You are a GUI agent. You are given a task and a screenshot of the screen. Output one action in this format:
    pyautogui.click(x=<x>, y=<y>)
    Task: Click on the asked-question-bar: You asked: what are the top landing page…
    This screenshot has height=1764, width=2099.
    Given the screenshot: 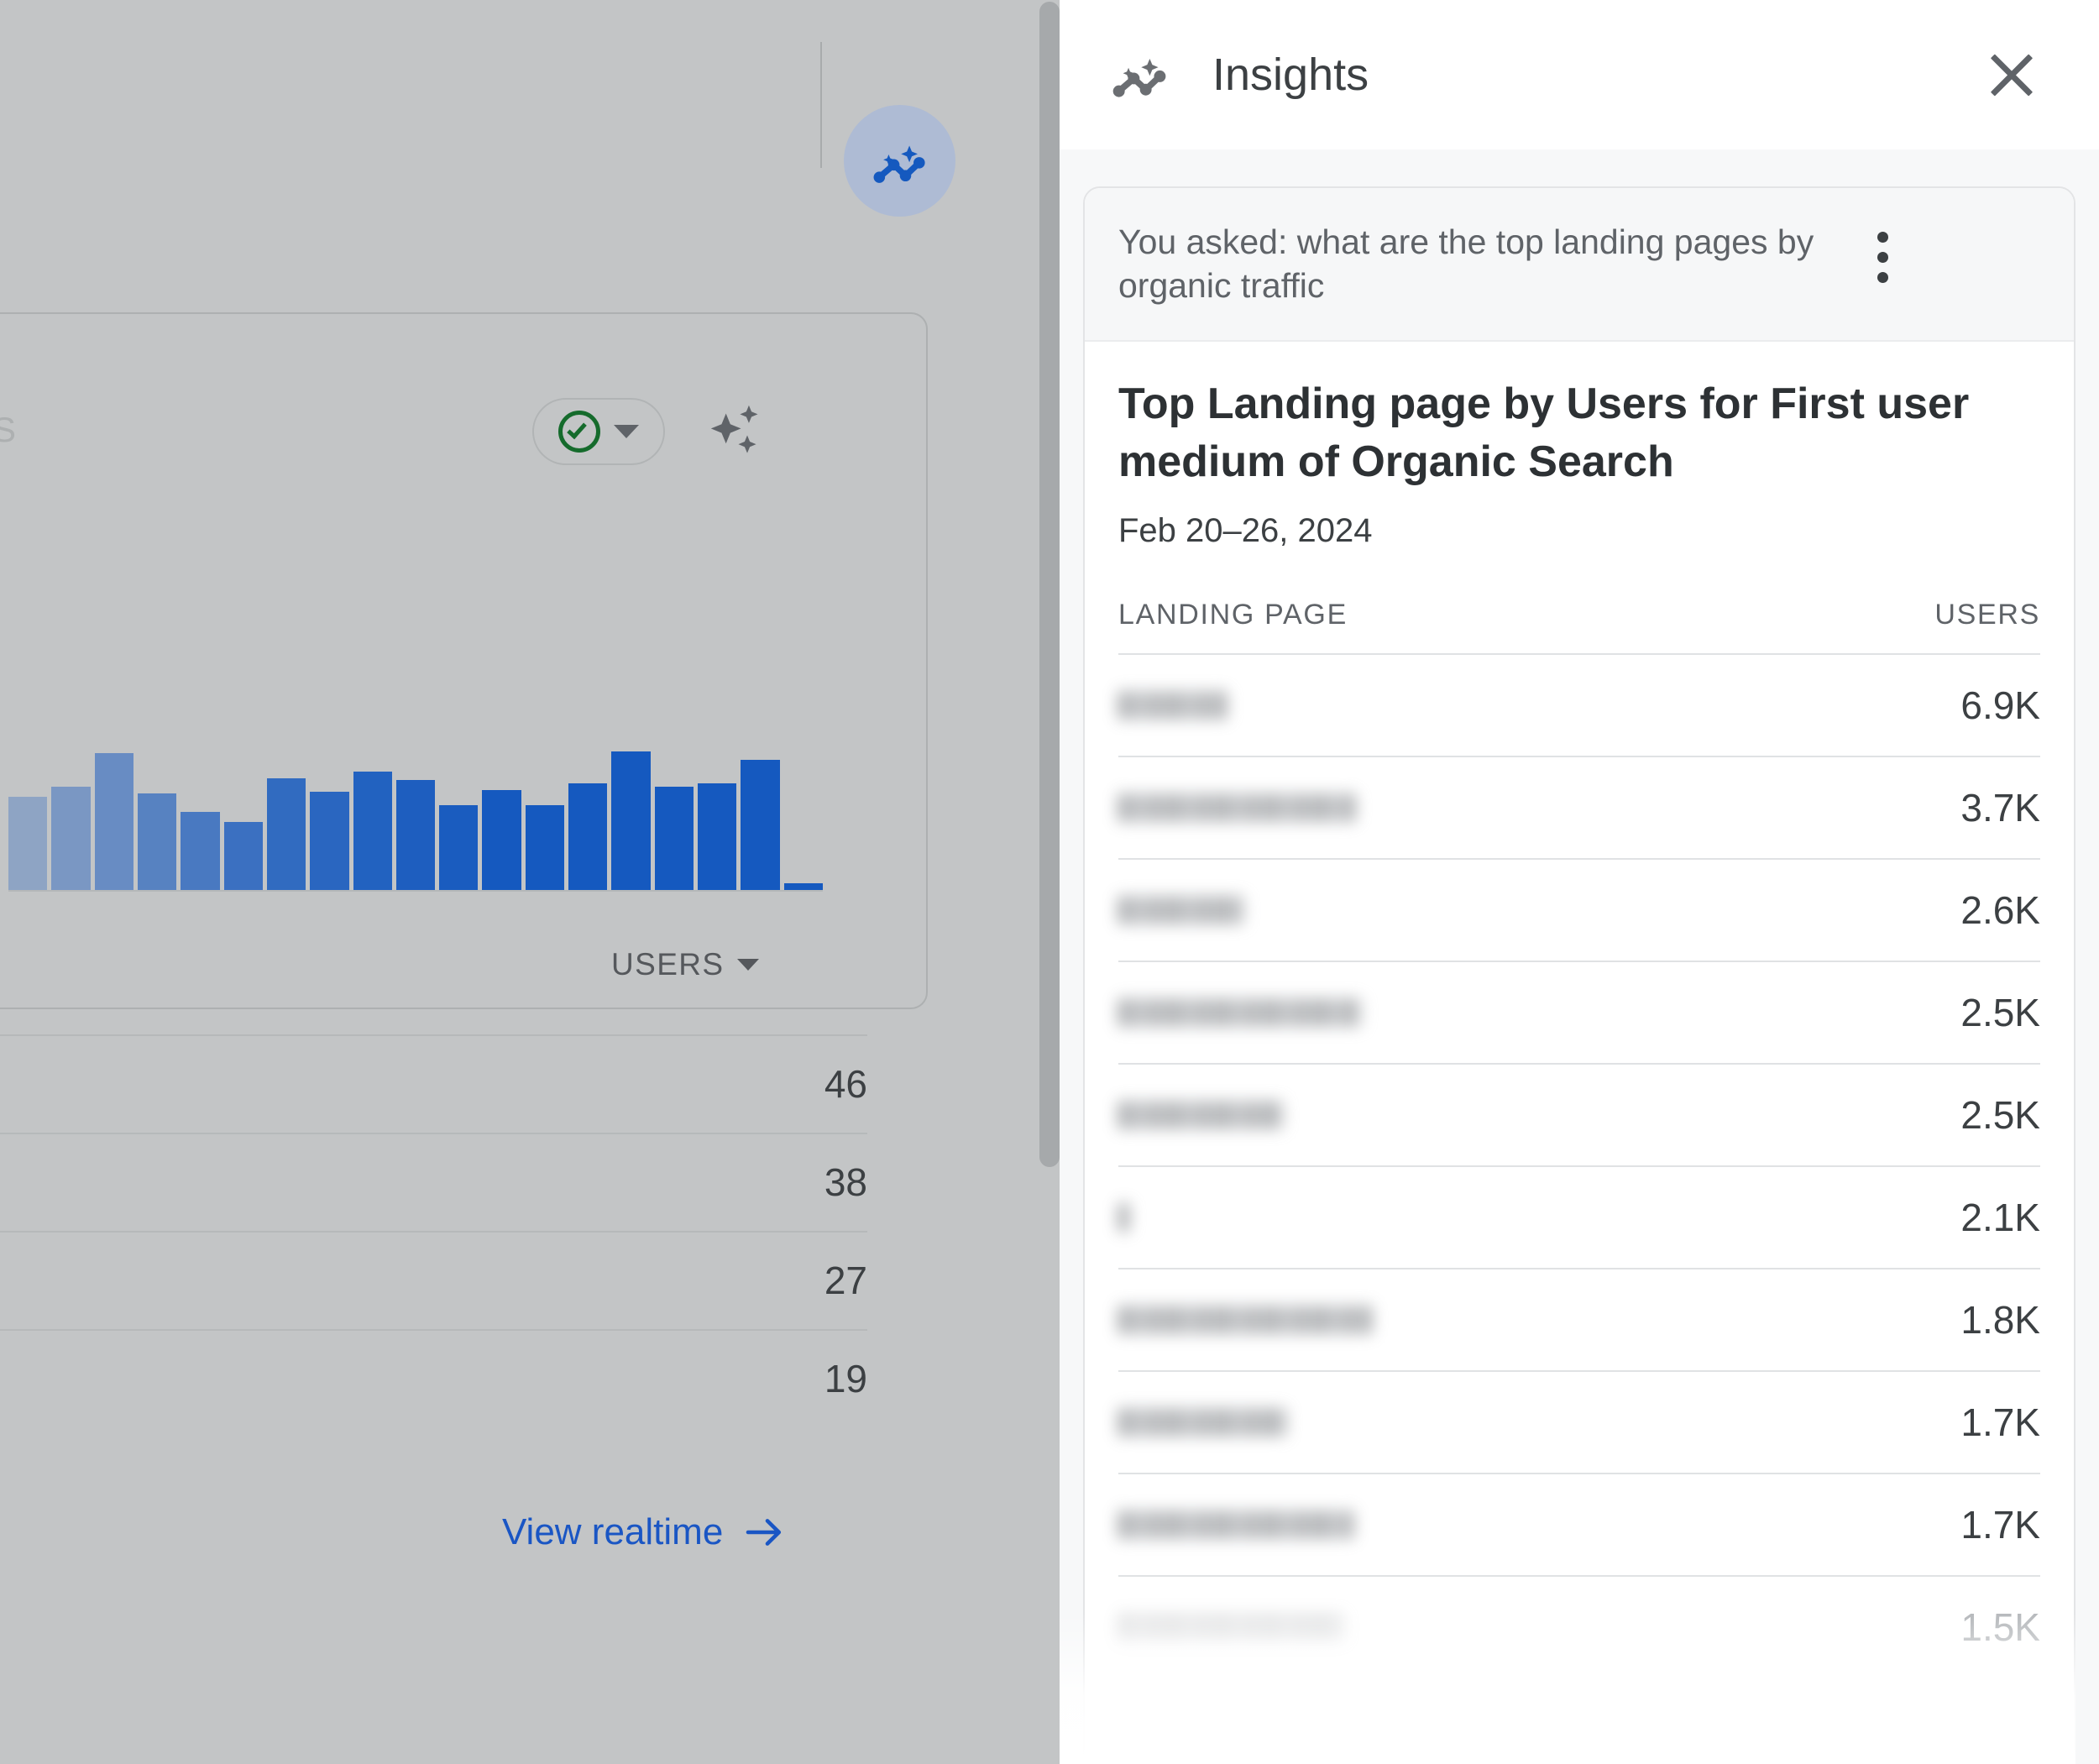 What is the action you would take?
    pyautogui.click(x=1579, y=265)
    